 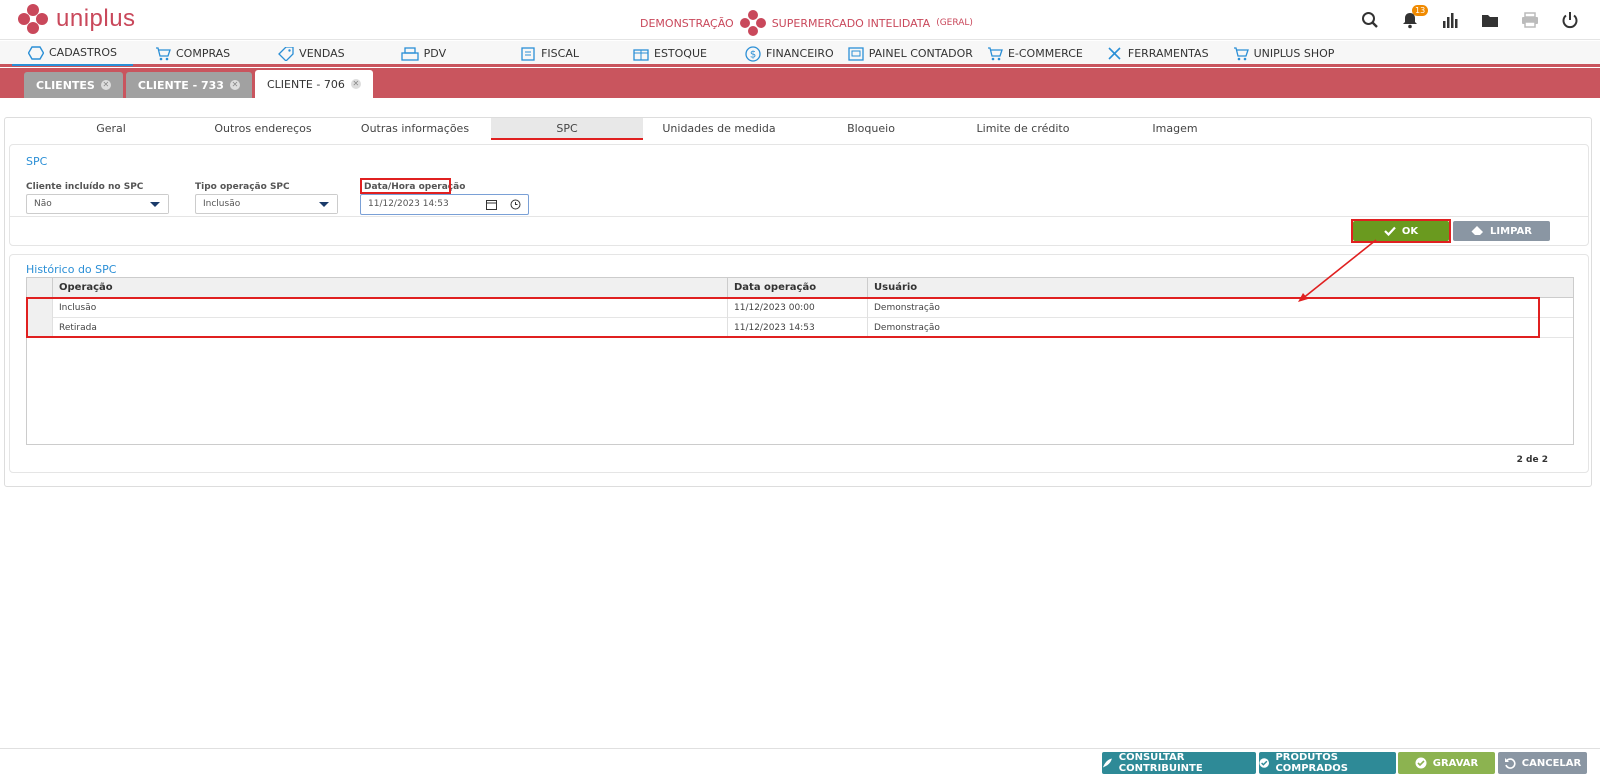 I want to click on annotation-arrow, so click(x=1337, y=270).